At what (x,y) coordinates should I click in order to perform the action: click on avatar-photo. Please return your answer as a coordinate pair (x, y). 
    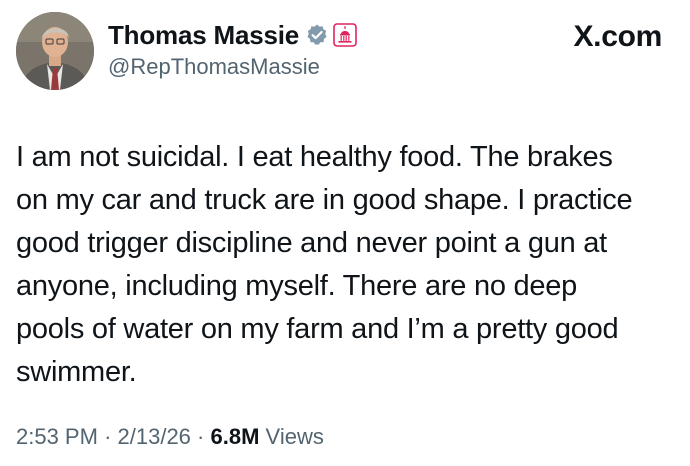
    Looking at the image, I should click on (55, 51).